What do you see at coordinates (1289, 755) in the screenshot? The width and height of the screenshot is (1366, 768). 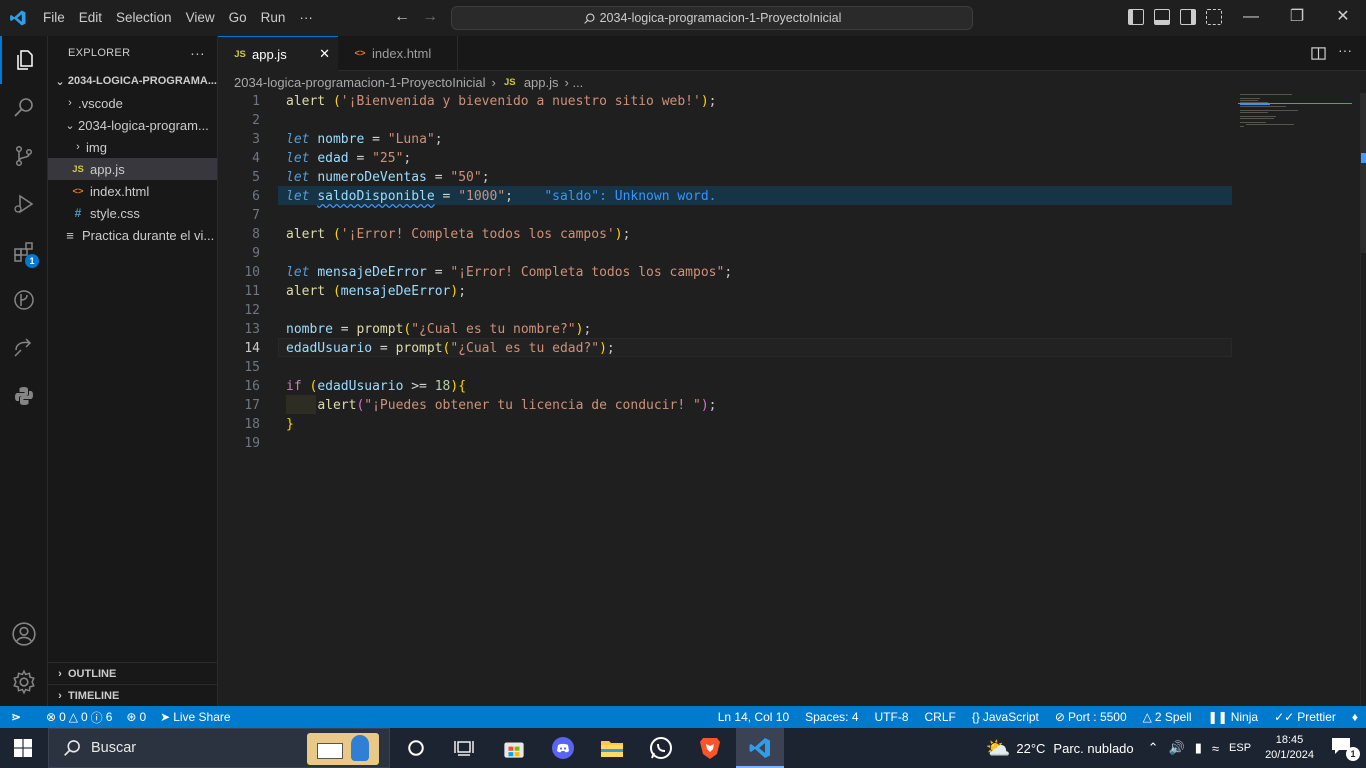 I see `clock-date: 20/1/2024` at bounding box center [1289, 755].